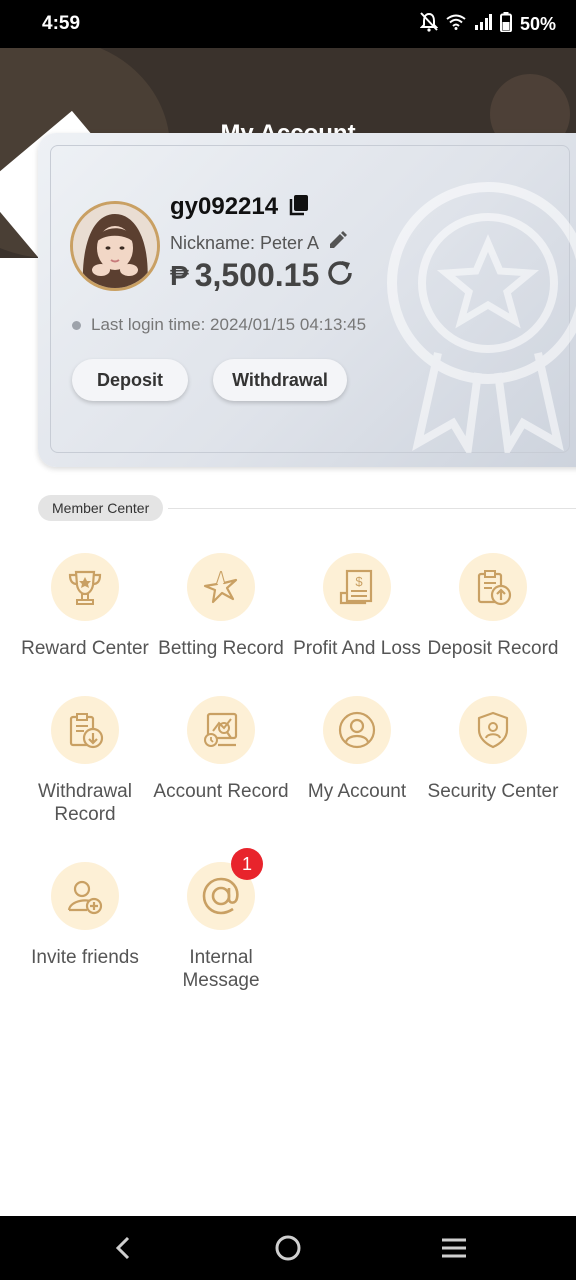 This screenshot has width=576, height=1280. I want to click on menu-item-internal-message: 1 Internal Message, so click(221, 920).